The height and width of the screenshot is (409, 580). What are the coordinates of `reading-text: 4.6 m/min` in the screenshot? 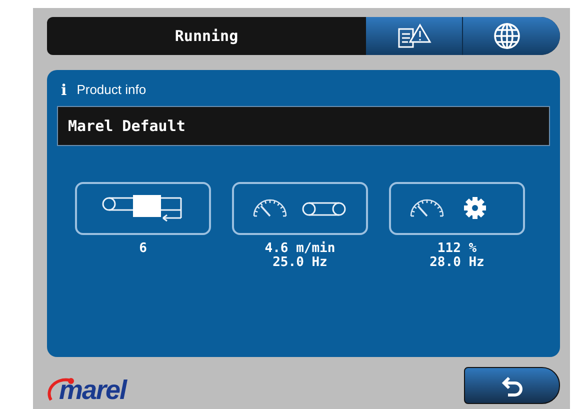 It's located at (300, 249).